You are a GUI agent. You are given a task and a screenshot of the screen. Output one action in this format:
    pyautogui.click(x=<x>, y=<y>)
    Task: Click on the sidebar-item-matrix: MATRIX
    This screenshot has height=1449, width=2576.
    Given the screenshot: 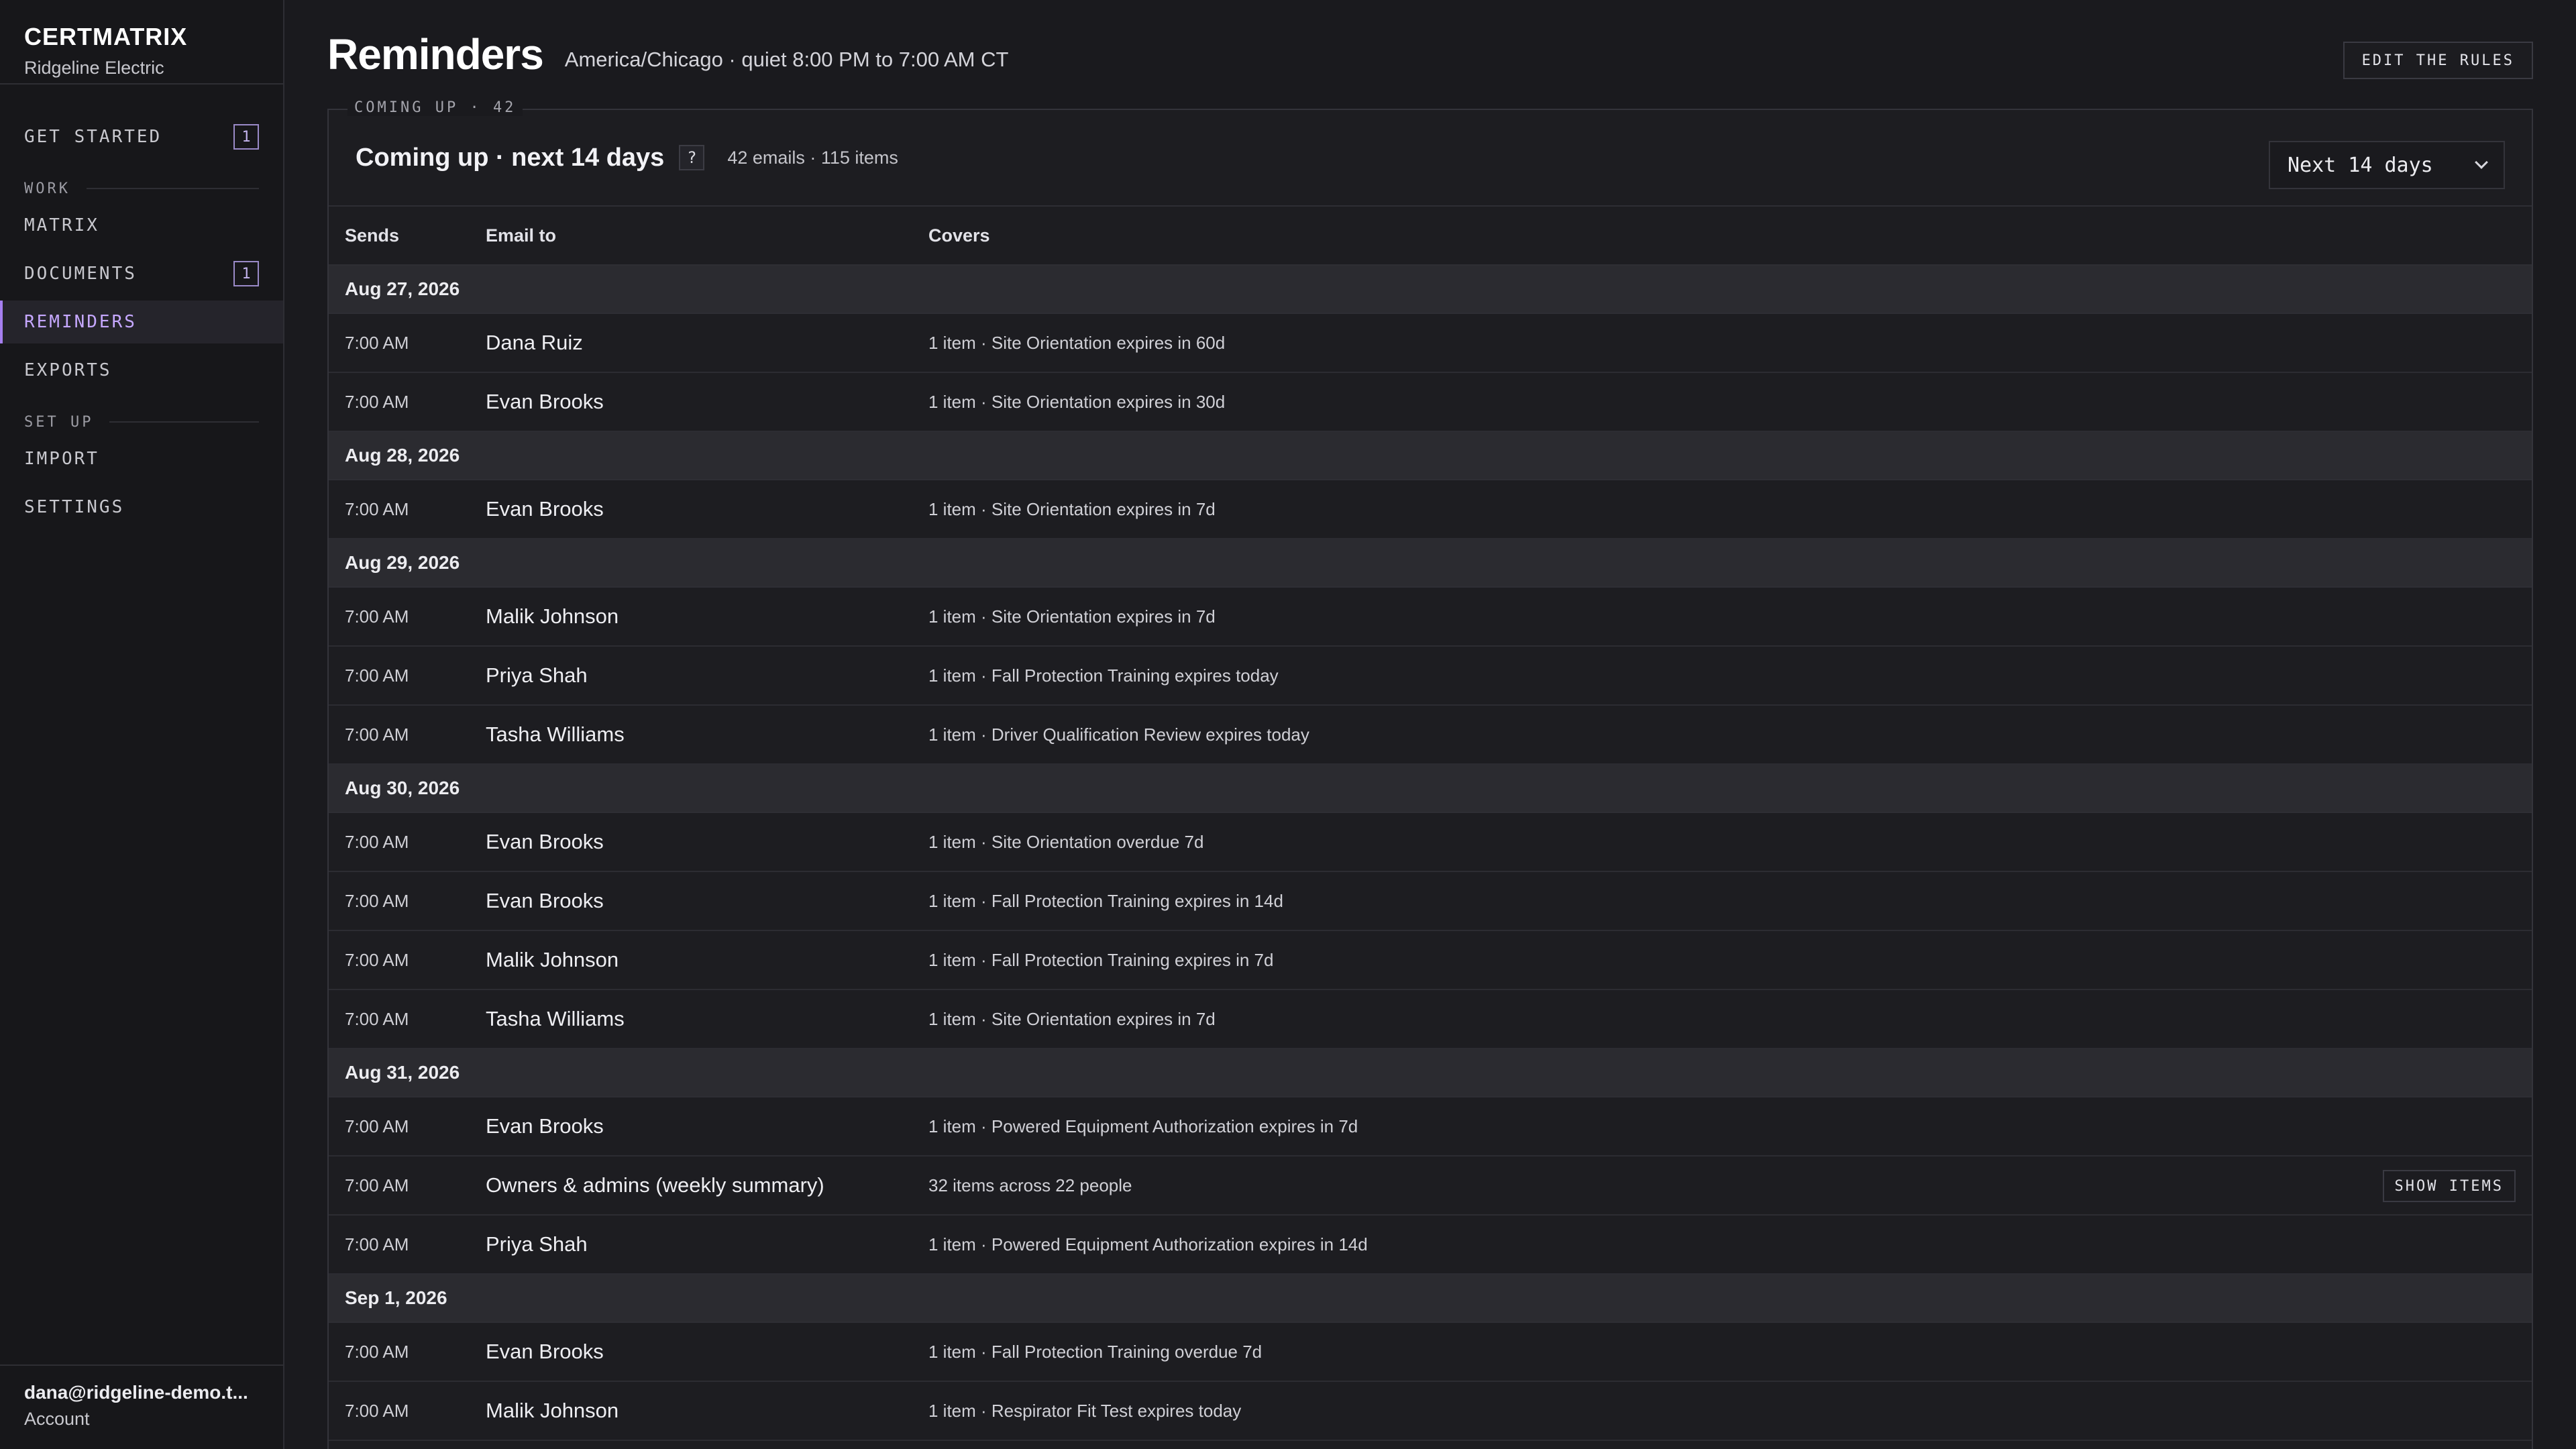 What is the action you would take?
    pyautogui.click(x=141, y=225)
    